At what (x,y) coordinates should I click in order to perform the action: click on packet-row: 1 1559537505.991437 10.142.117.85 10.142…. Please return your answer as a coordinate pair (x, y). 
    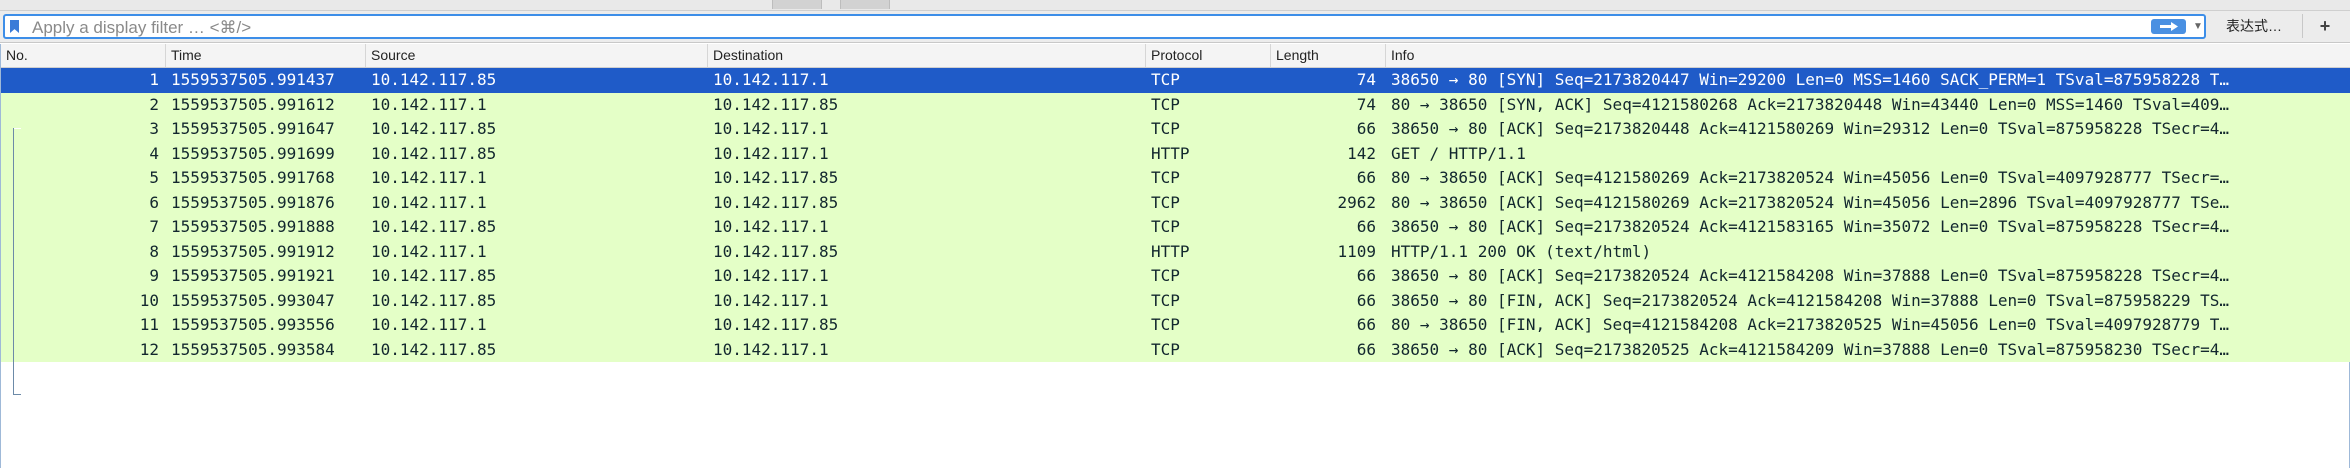
    Looking at the image, I should click on (1175, 80).